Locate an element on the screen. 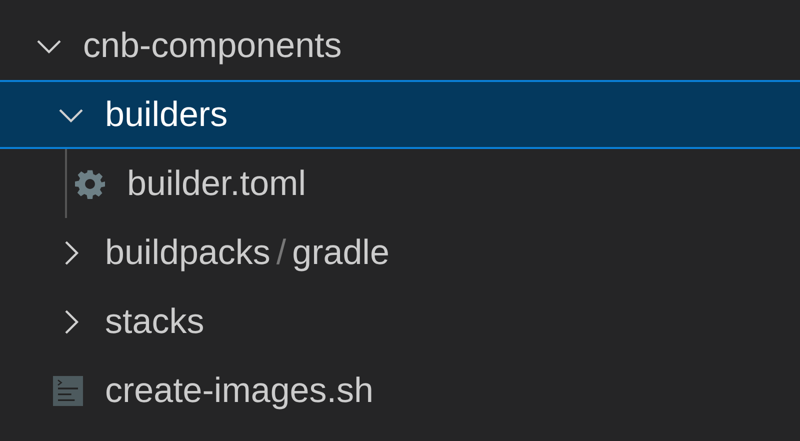  folder-name: builders is located at coordinates (166, 115).